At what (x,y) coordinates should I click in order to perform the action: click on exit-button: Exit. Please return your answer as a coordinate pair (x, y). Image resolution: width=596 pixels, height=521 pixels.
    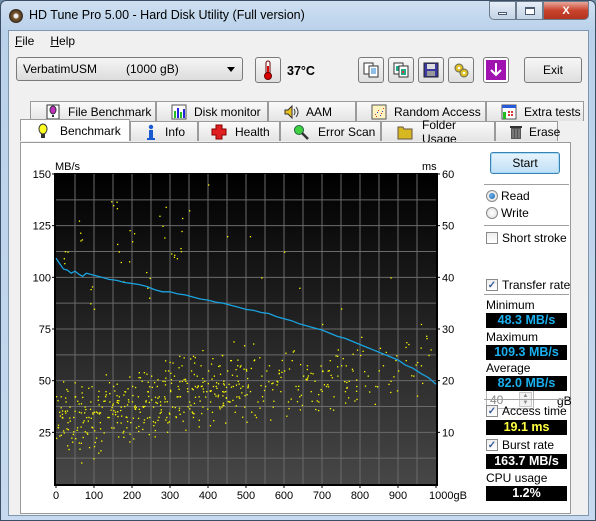
    Looking at the image, I should click on (553, 70).